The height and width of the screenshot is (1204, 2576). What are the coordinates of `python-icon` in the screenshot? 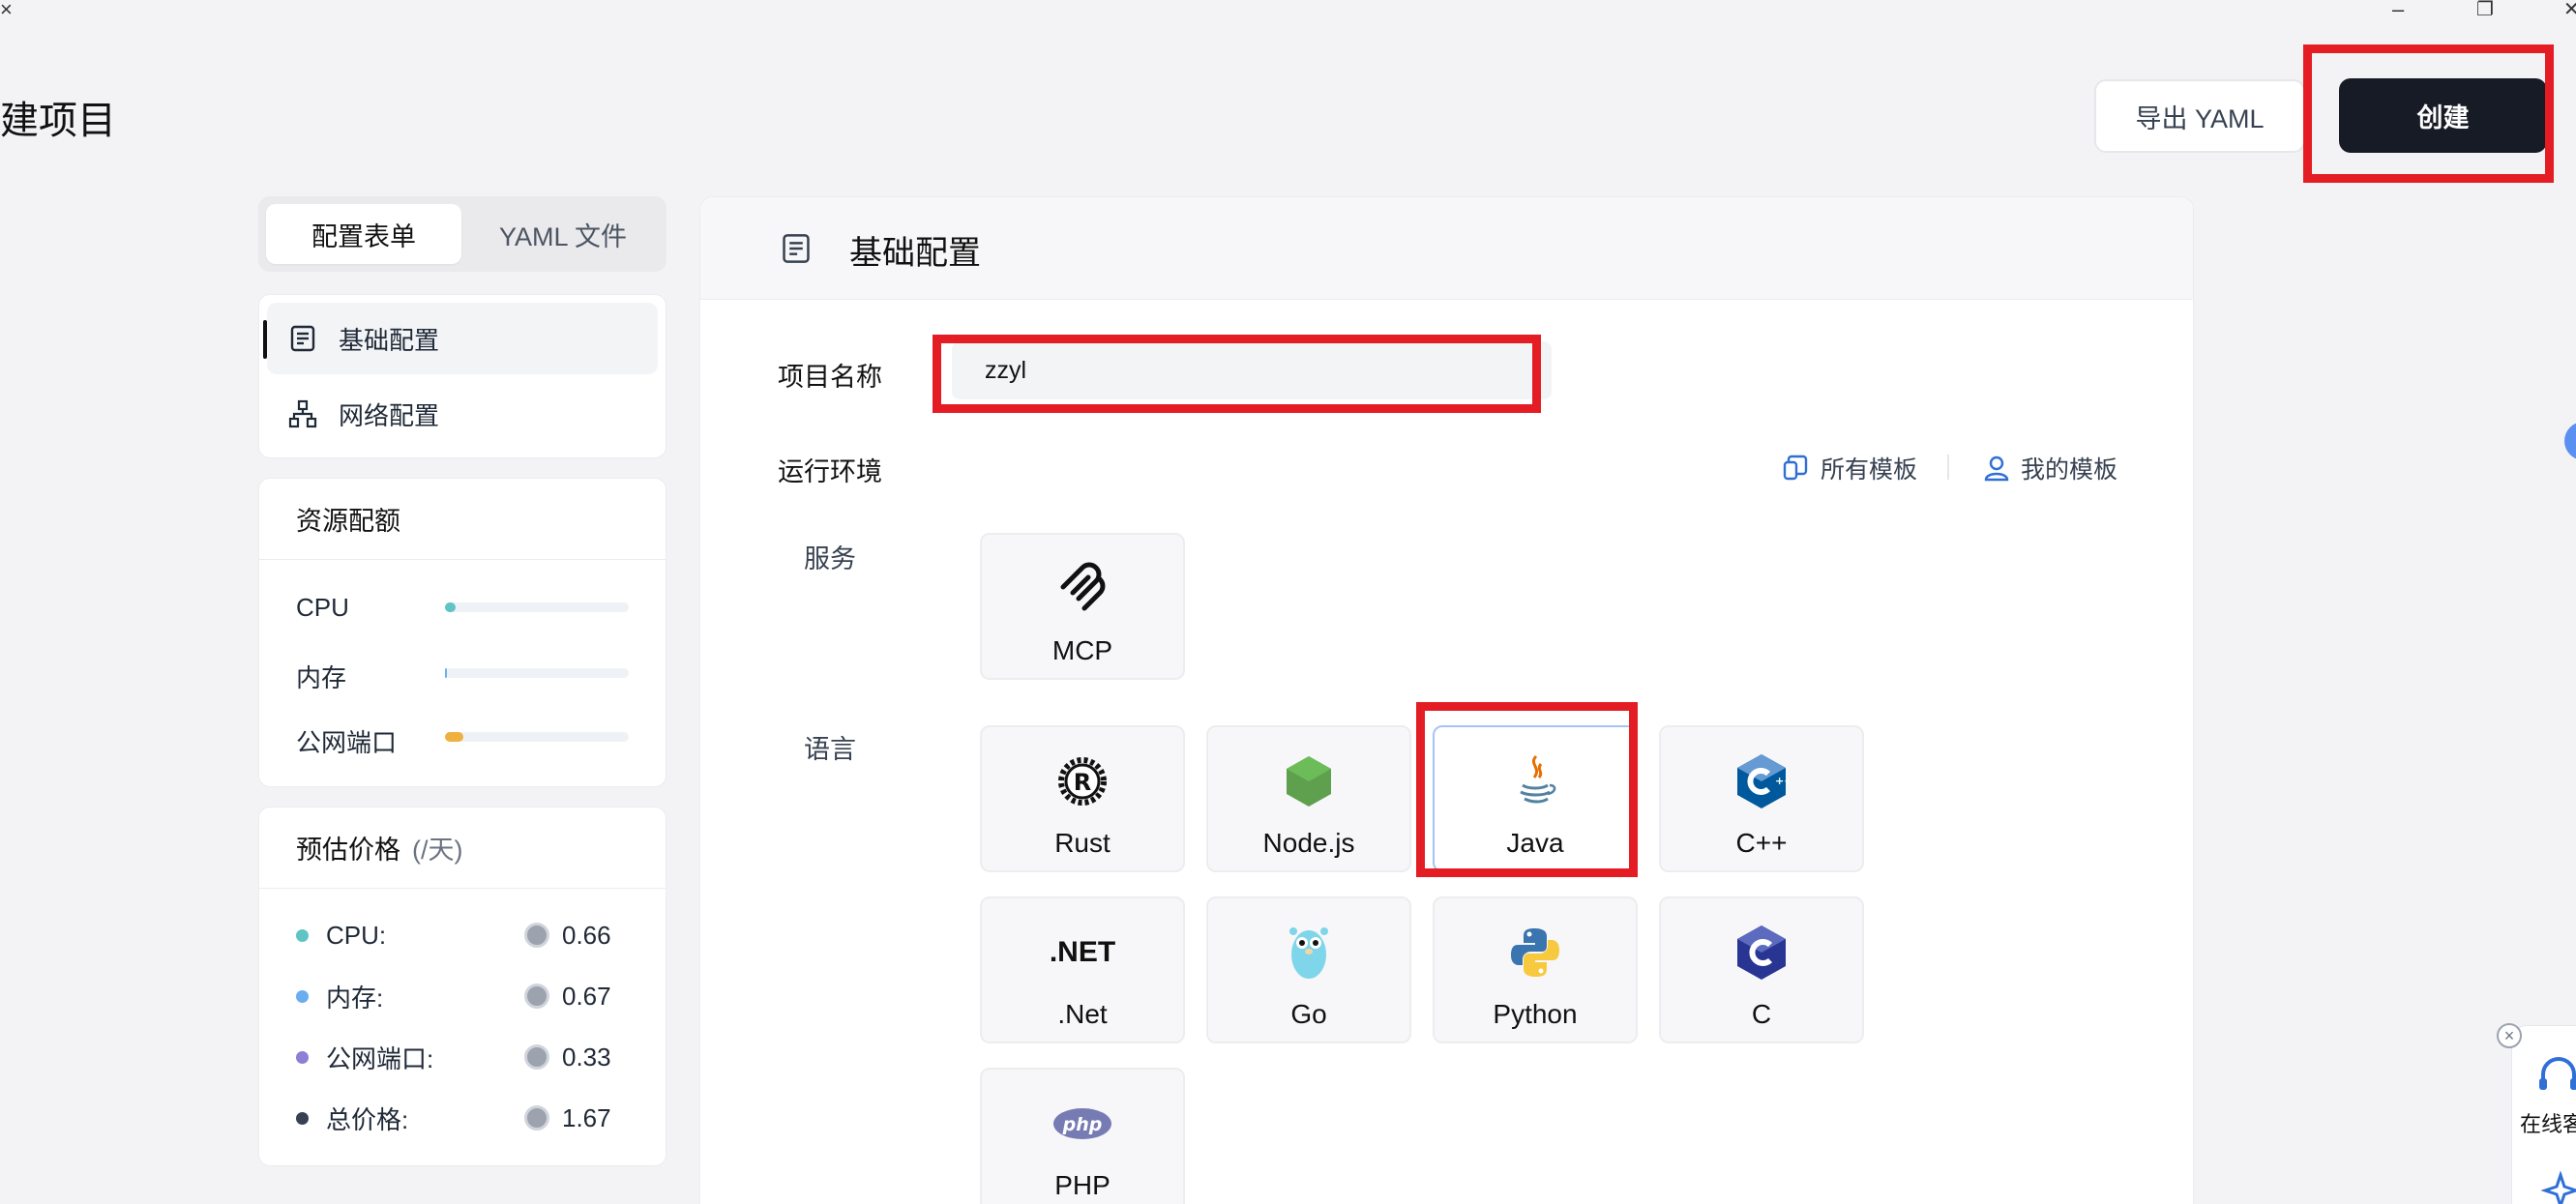 It's located at (1535, 953).